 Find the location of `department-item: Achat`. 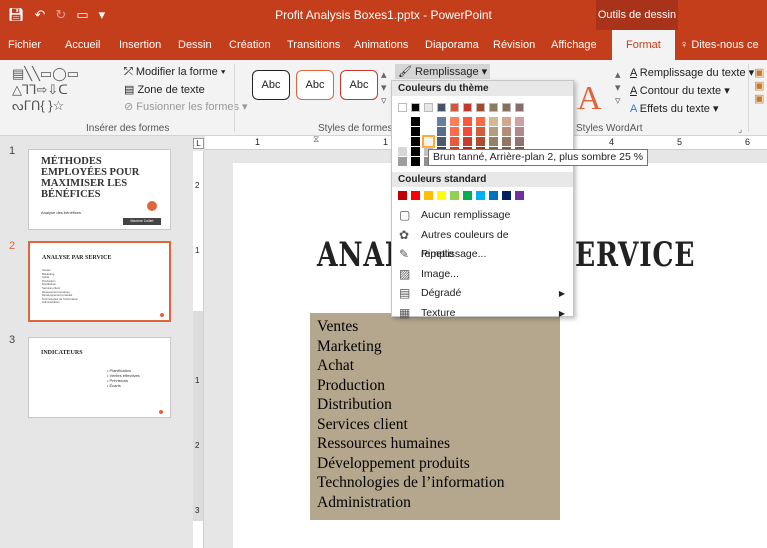

department-item: Achat is located at coordinates (435, 366).